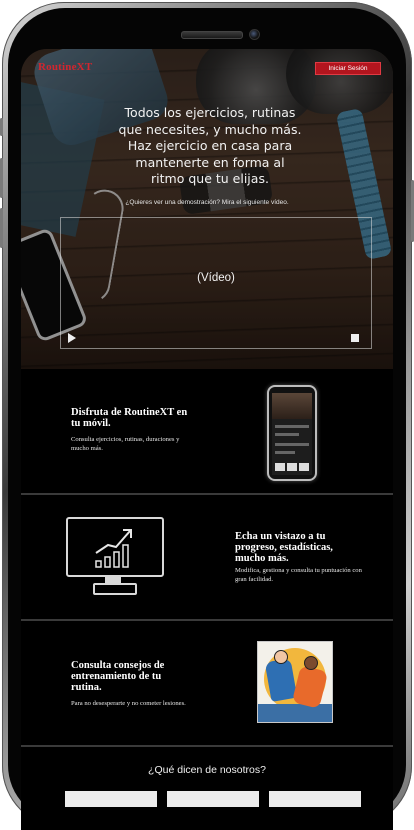 The width and height of the screenshot is (414, 830). What do you see at coordinates (212, 35) in the screenshot?
I see `earpiece-speaker` at bounding box center [212, 35].